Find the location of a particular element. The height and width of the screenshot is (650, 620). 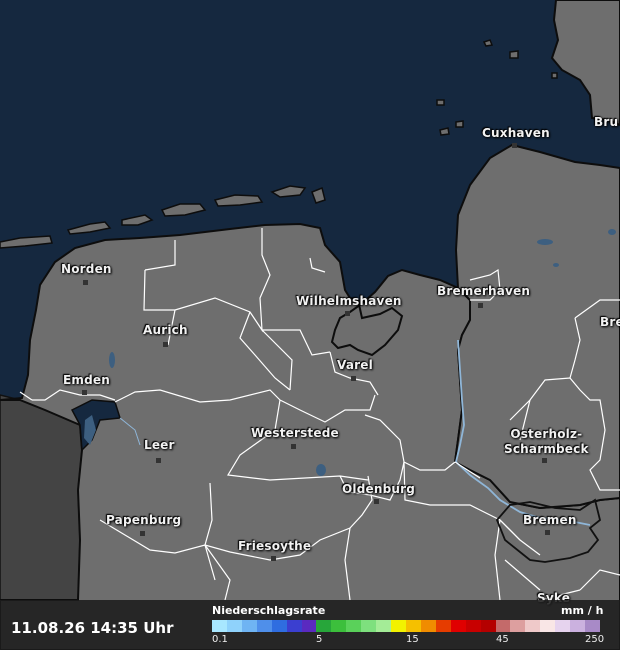

city-marker-wilhelmshaven is located at coordinates (347, 313).